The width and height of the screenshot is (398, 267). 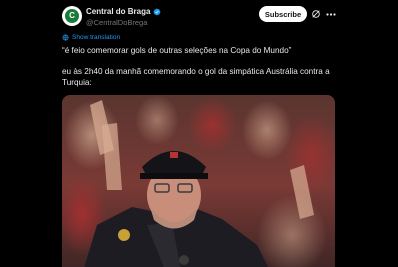 I want to click on verified-badge-icon, so click(x=157, y=11).